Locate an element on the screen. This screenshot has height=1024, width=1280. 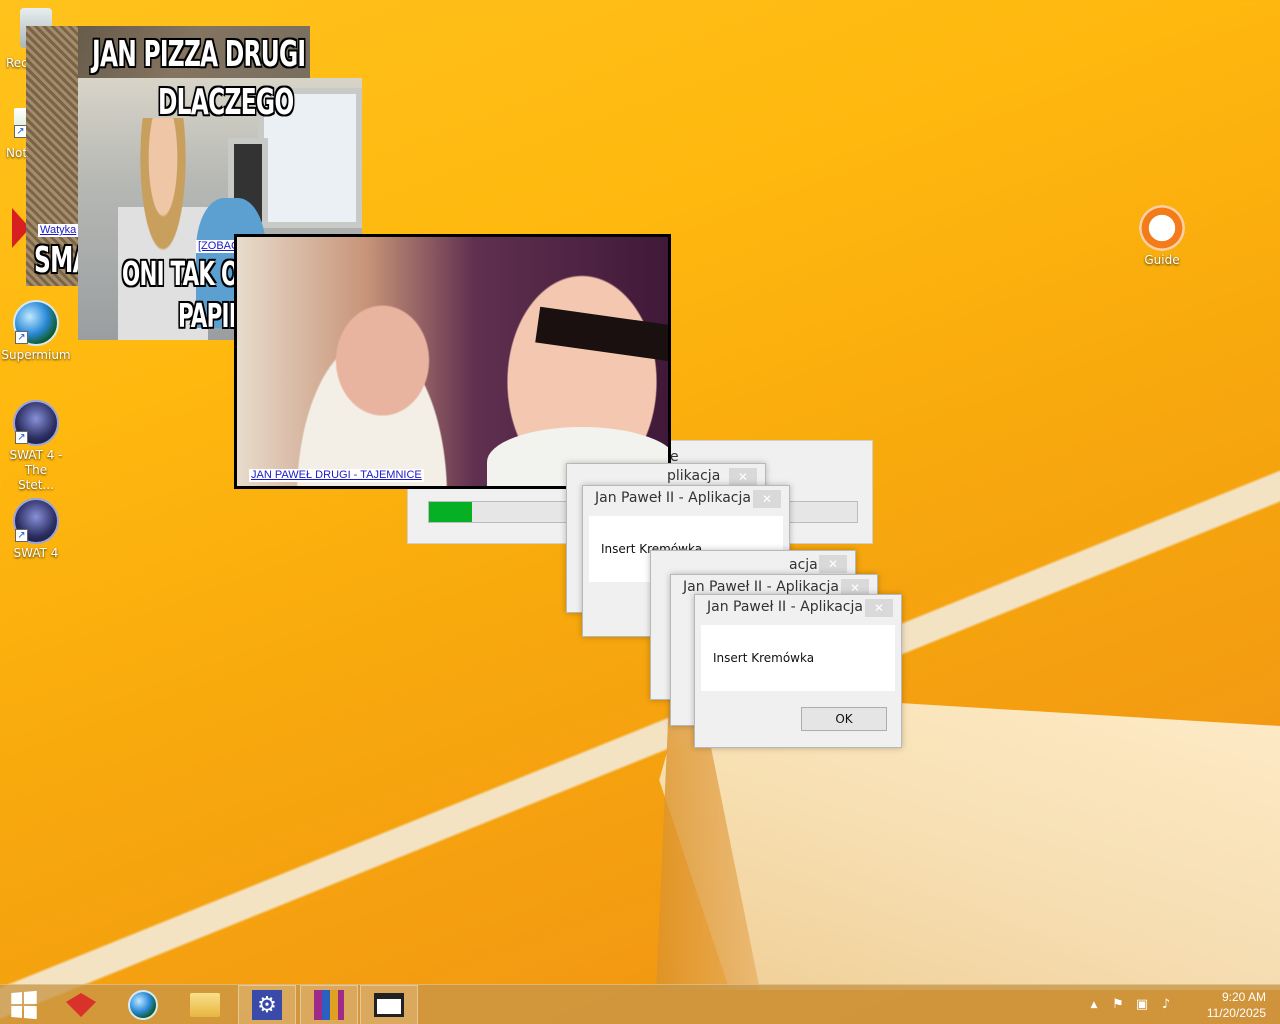
red-box-icon is located at coordinates (81, 1005).